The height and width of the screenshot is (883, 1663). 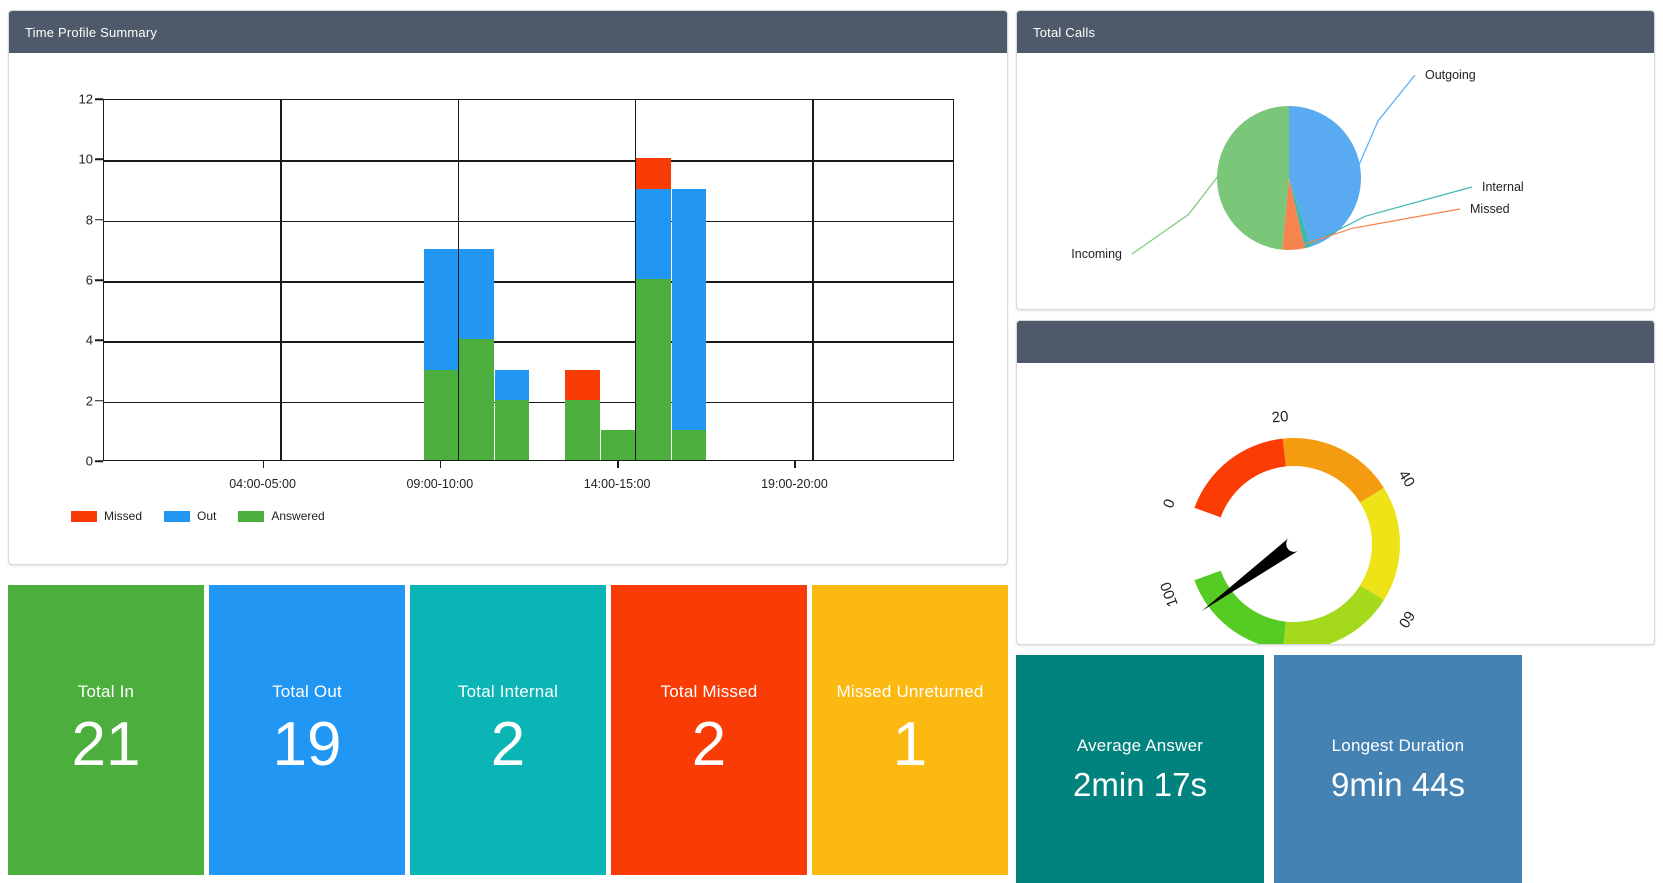 What do you see at coordinates (89, 401) in the screenshot?
I see `y-axis-tick-label: 2` at bounding box center [89, 401].